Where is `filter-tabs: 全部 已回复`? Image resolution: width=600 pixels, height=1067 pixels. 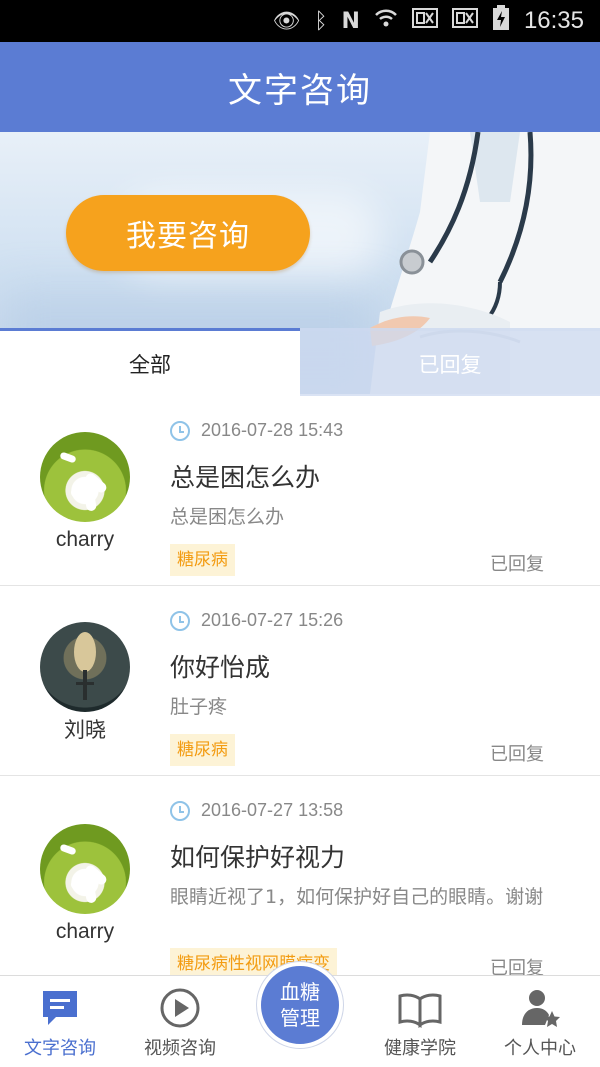 filter-tabs: 全部 已回复 is located at coordinates (300, 362).